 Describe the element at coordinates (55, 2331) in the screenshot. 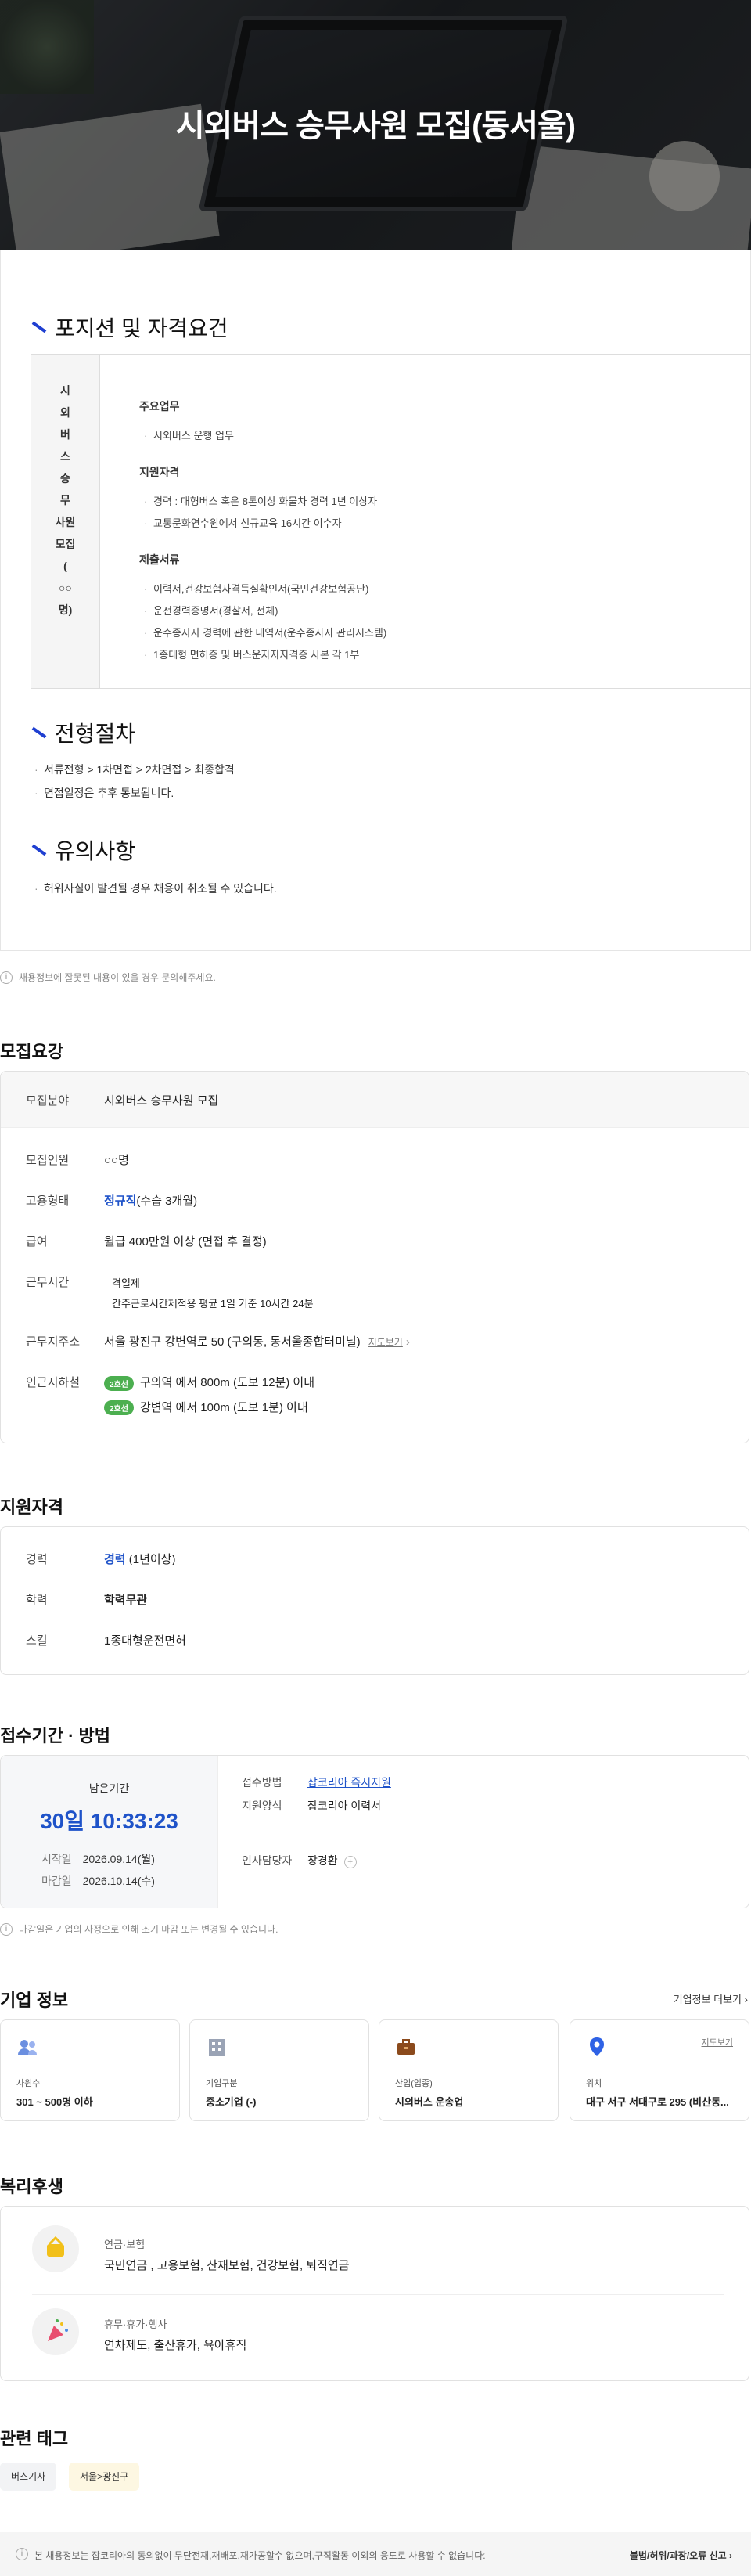

I see `party-icon` at that location.